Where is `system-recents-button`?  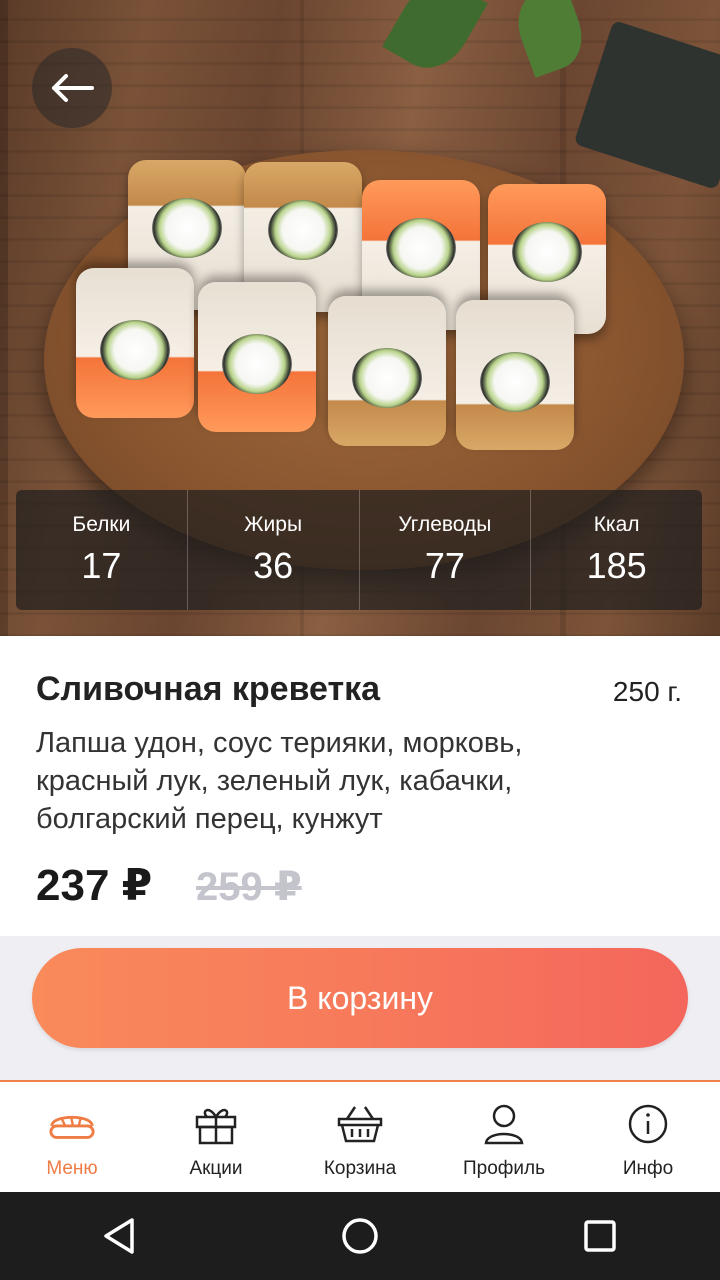 system-recents-button is located at coordinates (600, 1236).